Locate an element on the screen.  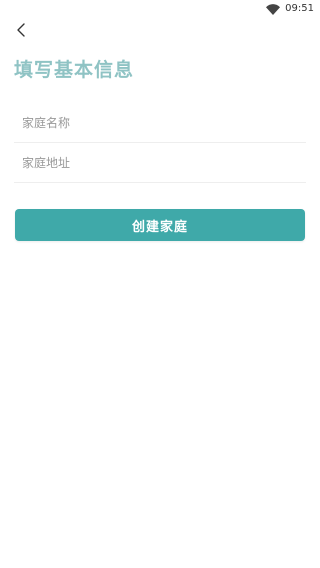
create-family-button: 创建家庭 is located at coordinates (160, 225).